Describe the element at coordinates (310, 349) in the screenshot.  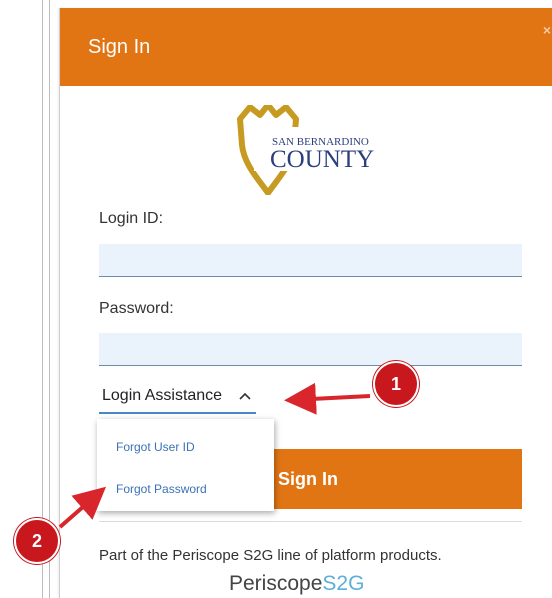
I see `password-input` at that location.